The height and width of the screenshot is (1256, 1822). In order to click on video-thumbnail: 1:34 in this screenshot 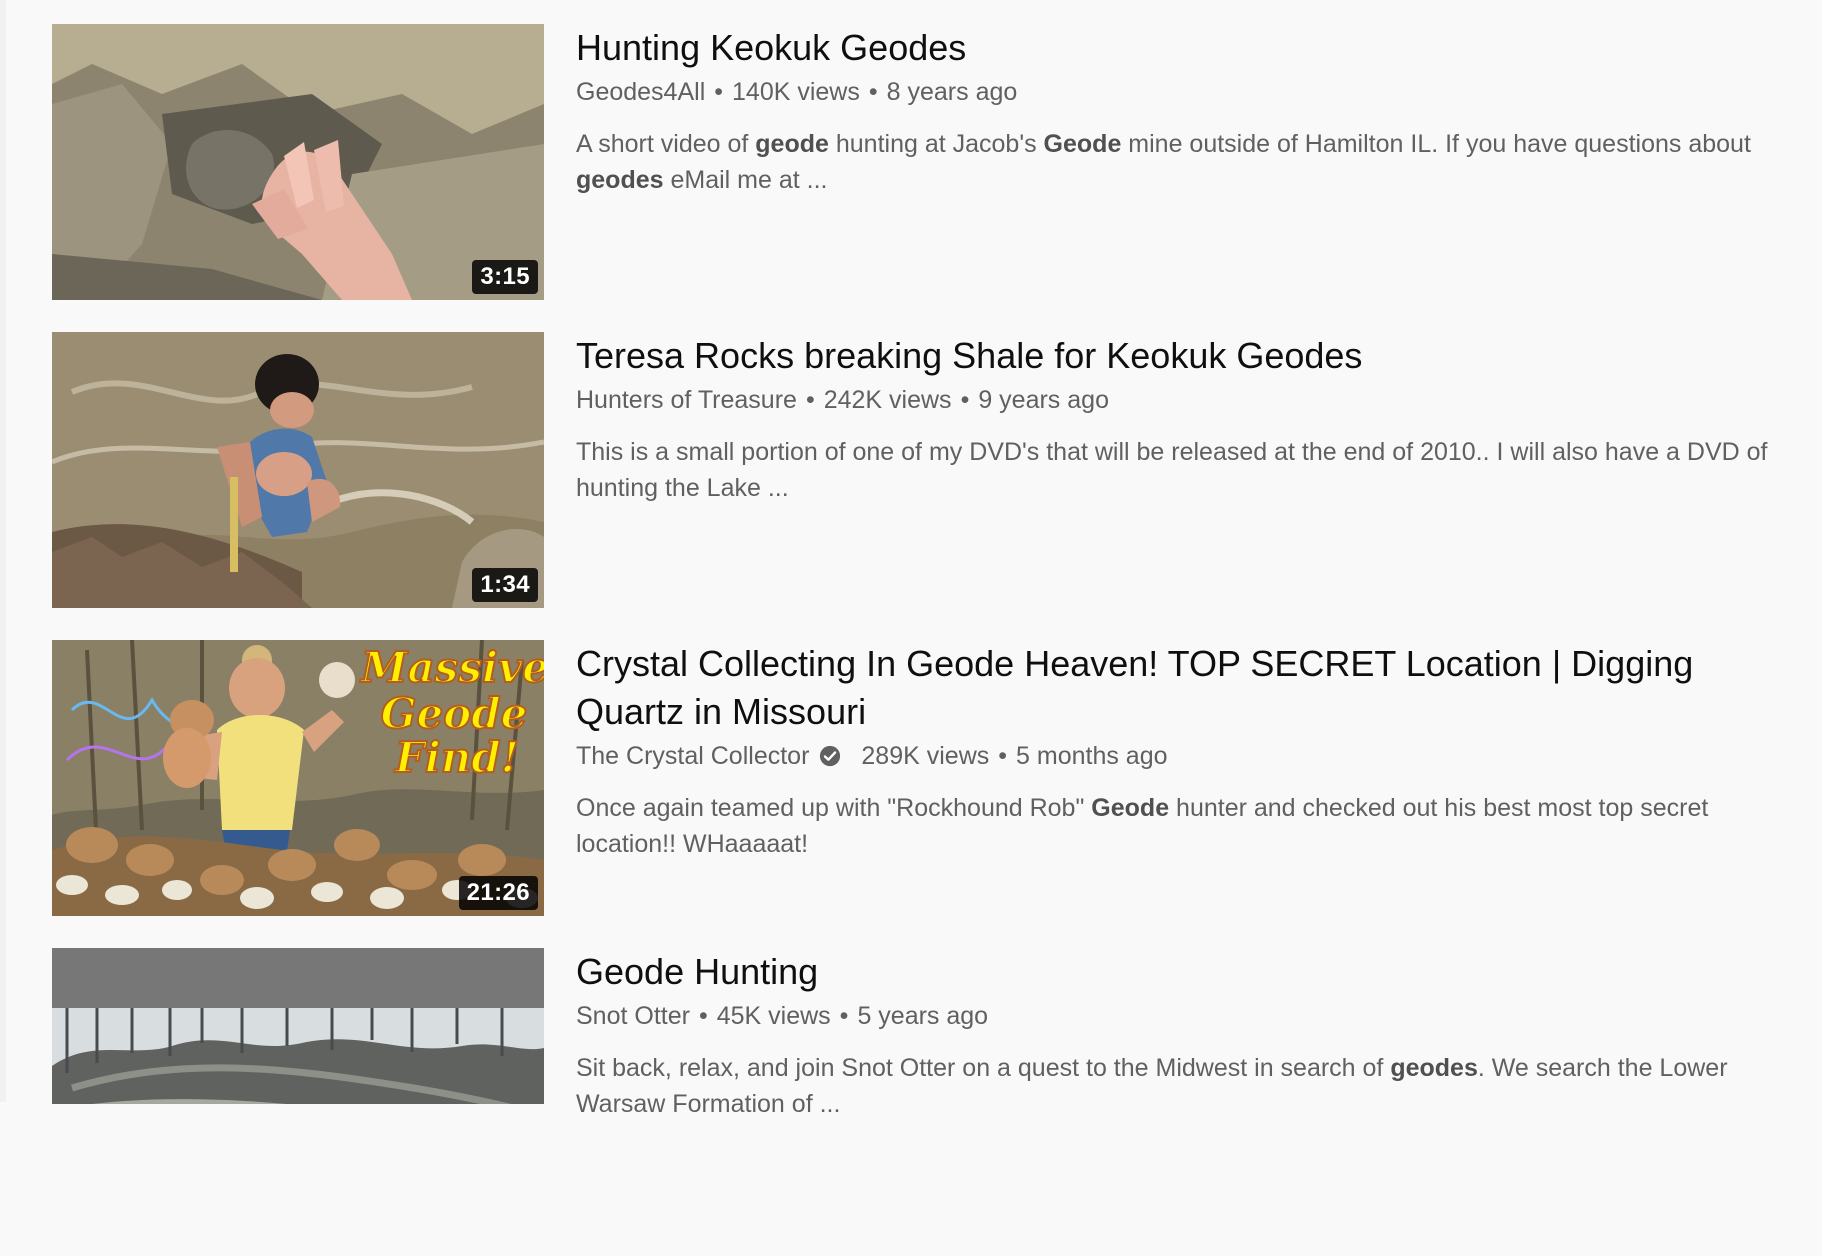, I will do `click(298, 470)`.